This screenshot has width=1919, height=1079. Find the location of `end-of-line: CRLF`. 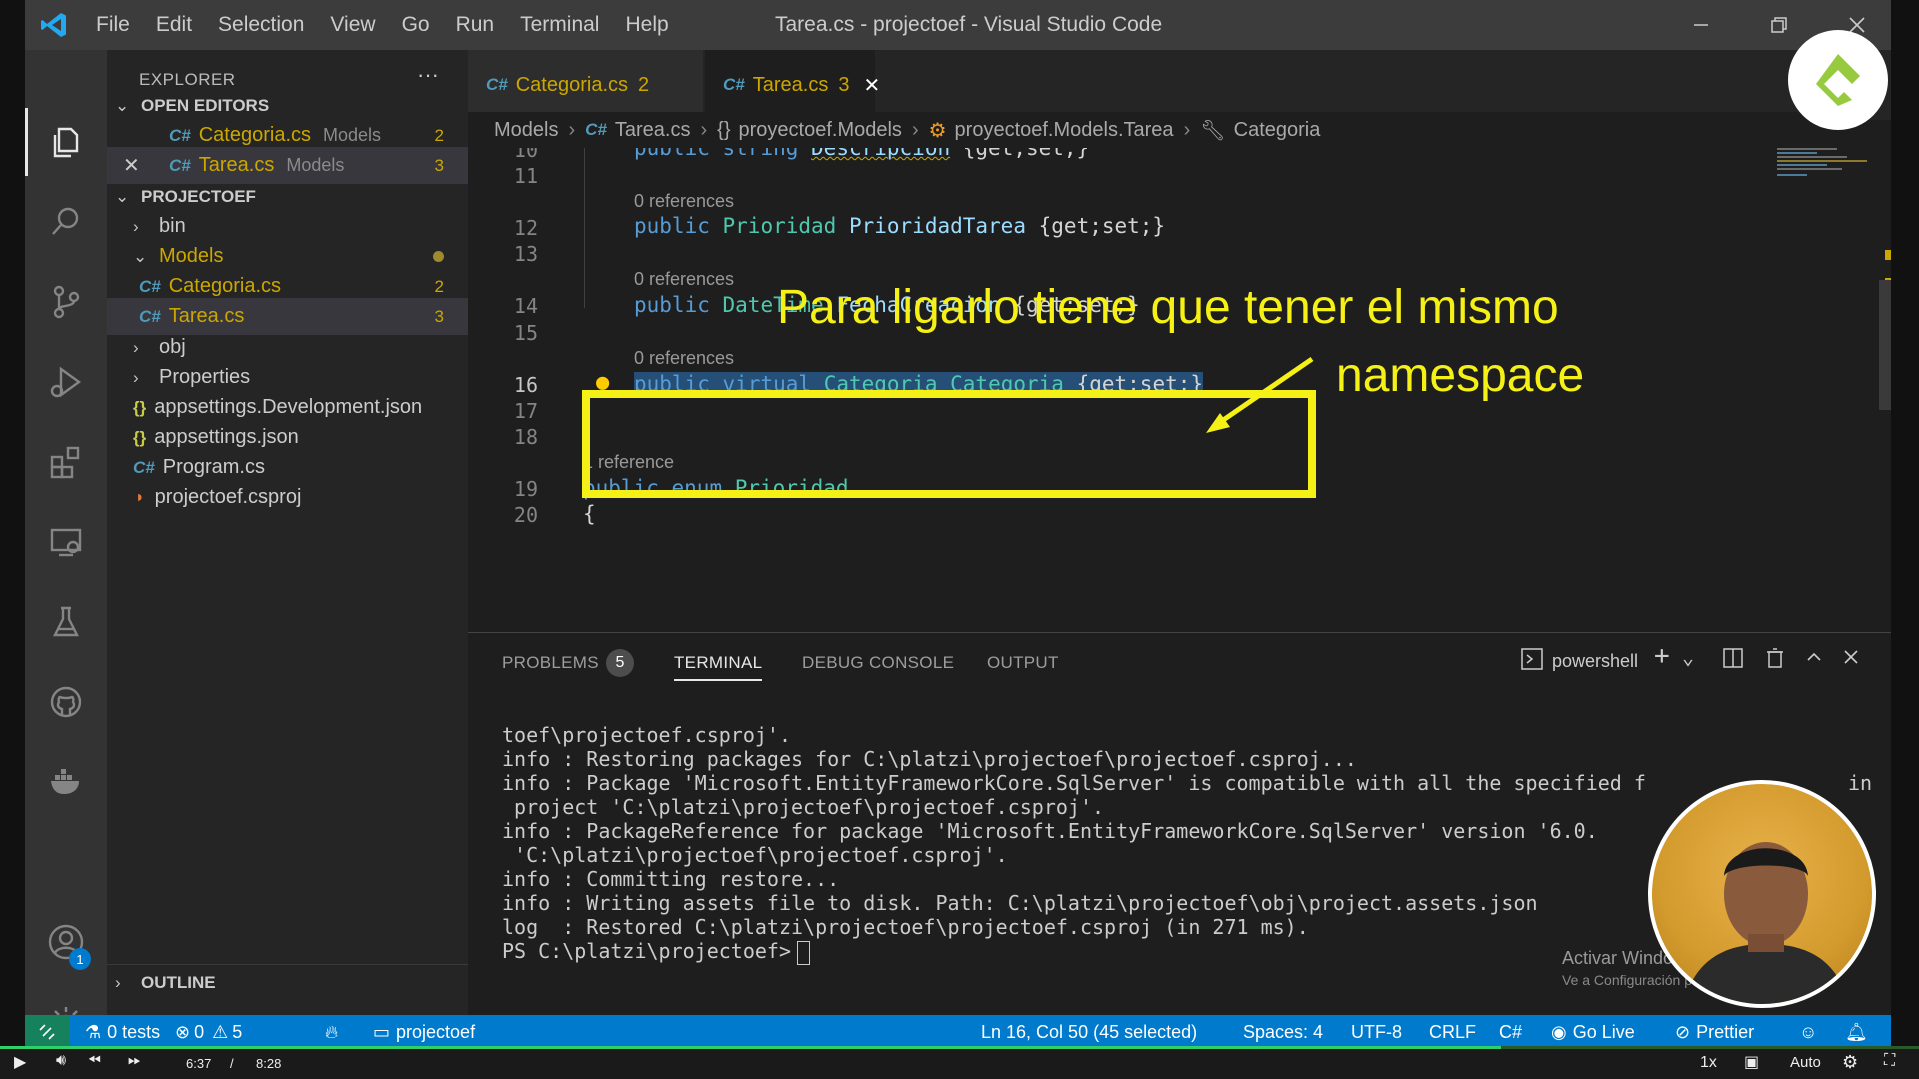

end-of-line: CRLF is located at coordinates (1452, 1032).